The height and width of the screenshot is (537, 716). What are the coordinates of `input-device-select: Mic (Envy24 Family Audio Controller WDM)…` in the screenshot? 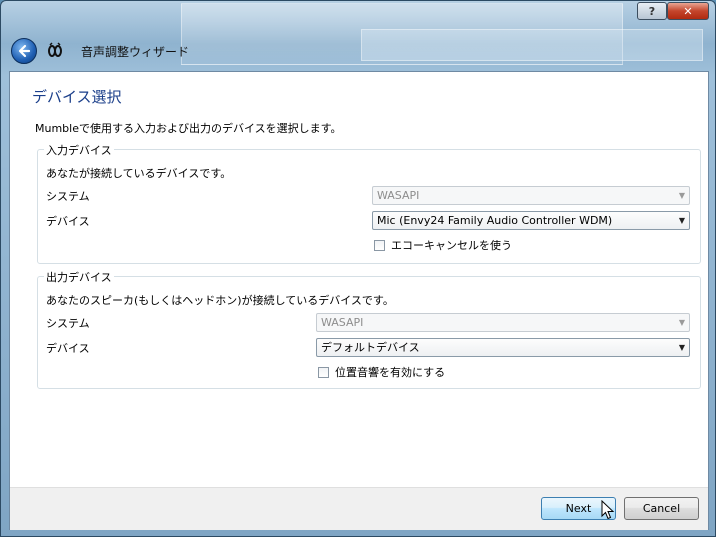 It's located at (531, 220).